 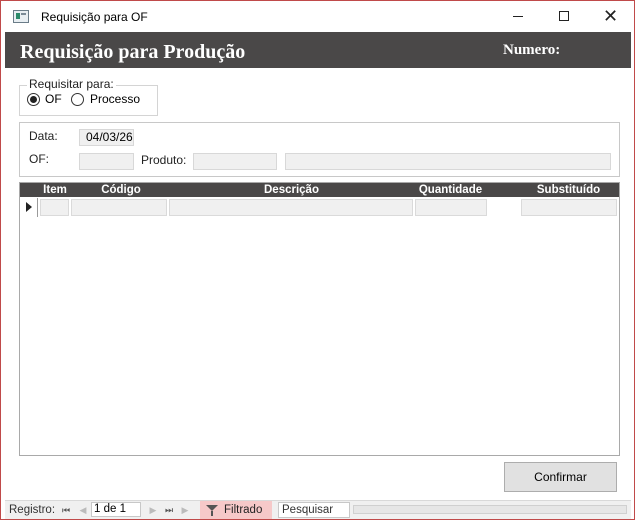 What do you see at coordinates (568, 190) in the screenshot?
I see `col-substituido: Substituído` at bounding box center [568, 190].